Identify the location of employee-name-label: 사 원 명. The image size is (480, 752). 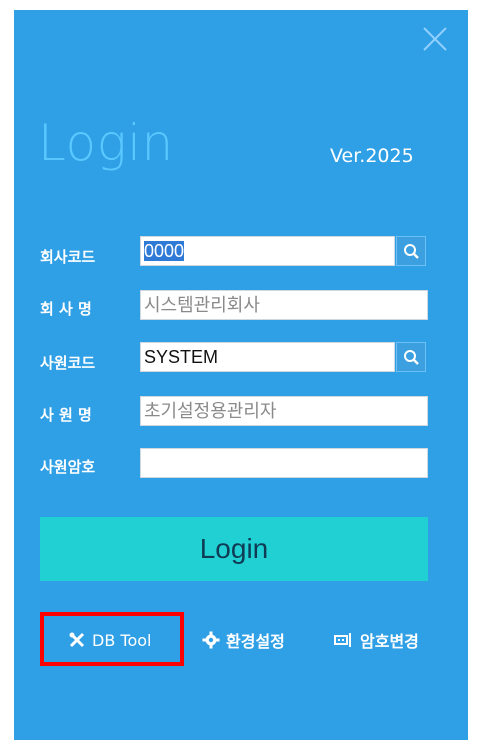
(66, 415).